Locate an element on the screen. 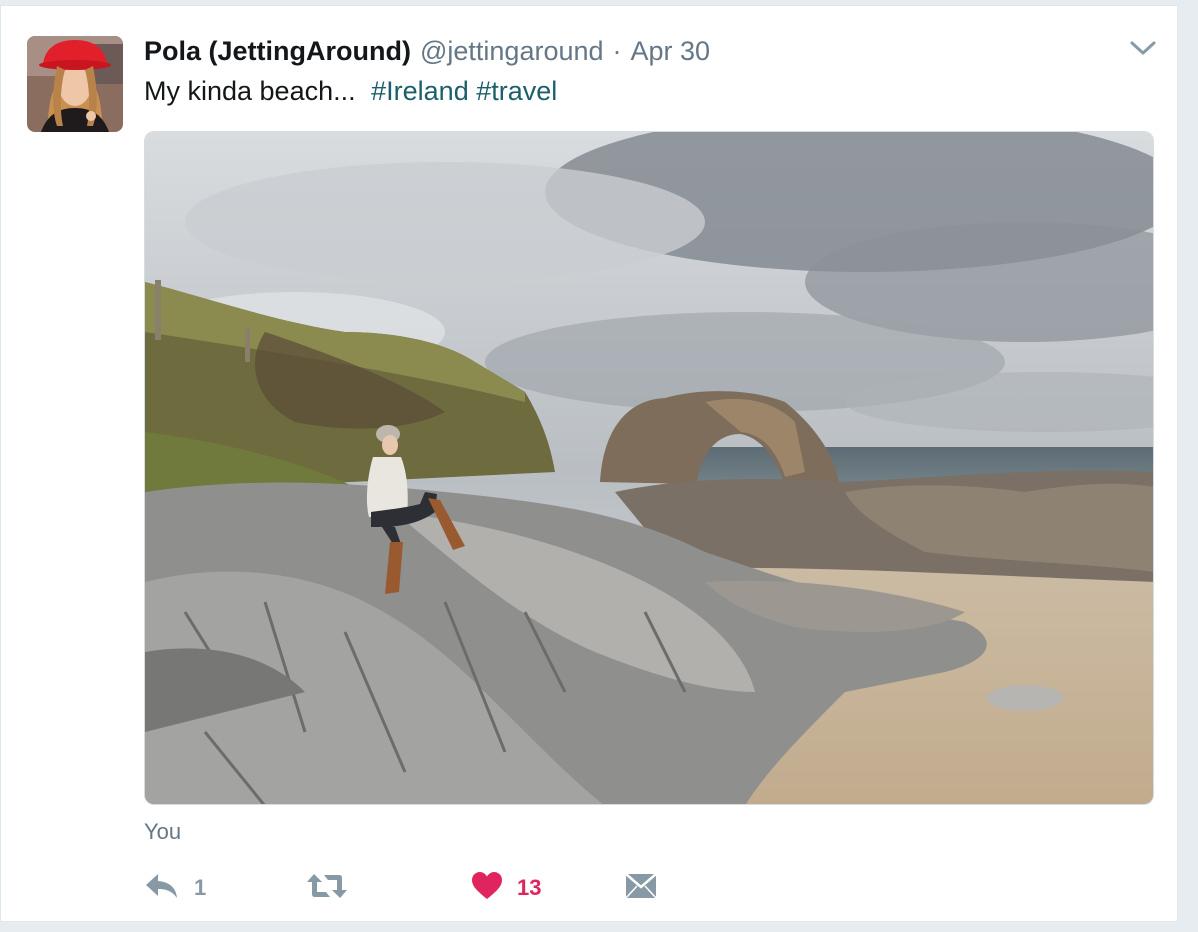 The image size is (1198, 932). reply-button: 1 is located at coordinates (175, 888).